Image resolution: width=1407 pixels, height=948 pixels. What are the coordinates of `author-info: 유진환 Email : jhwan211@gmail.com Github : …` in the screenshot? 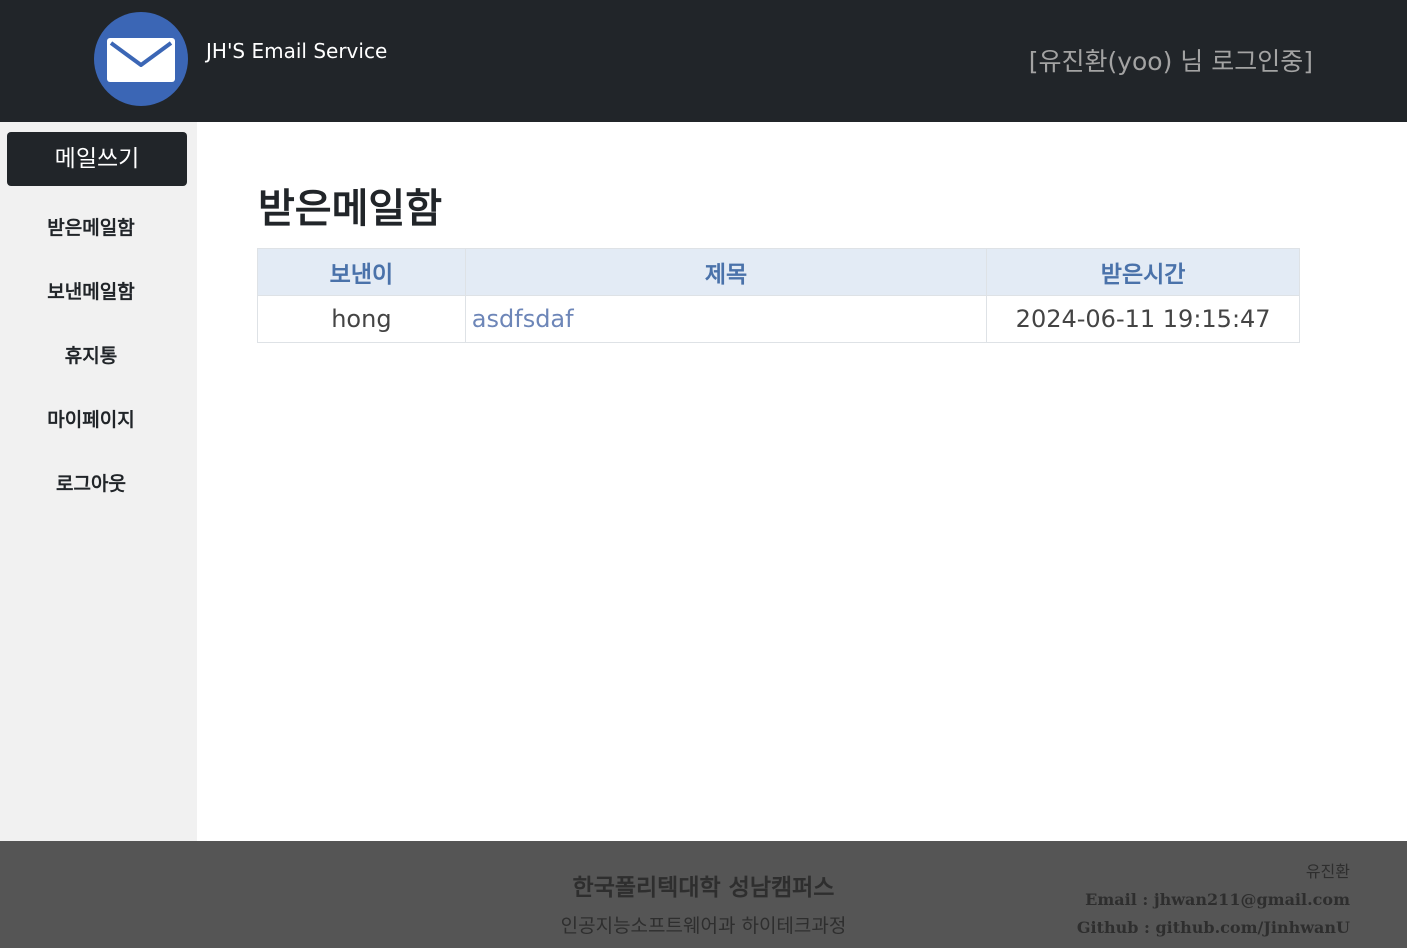 It's located at (1213, 900).